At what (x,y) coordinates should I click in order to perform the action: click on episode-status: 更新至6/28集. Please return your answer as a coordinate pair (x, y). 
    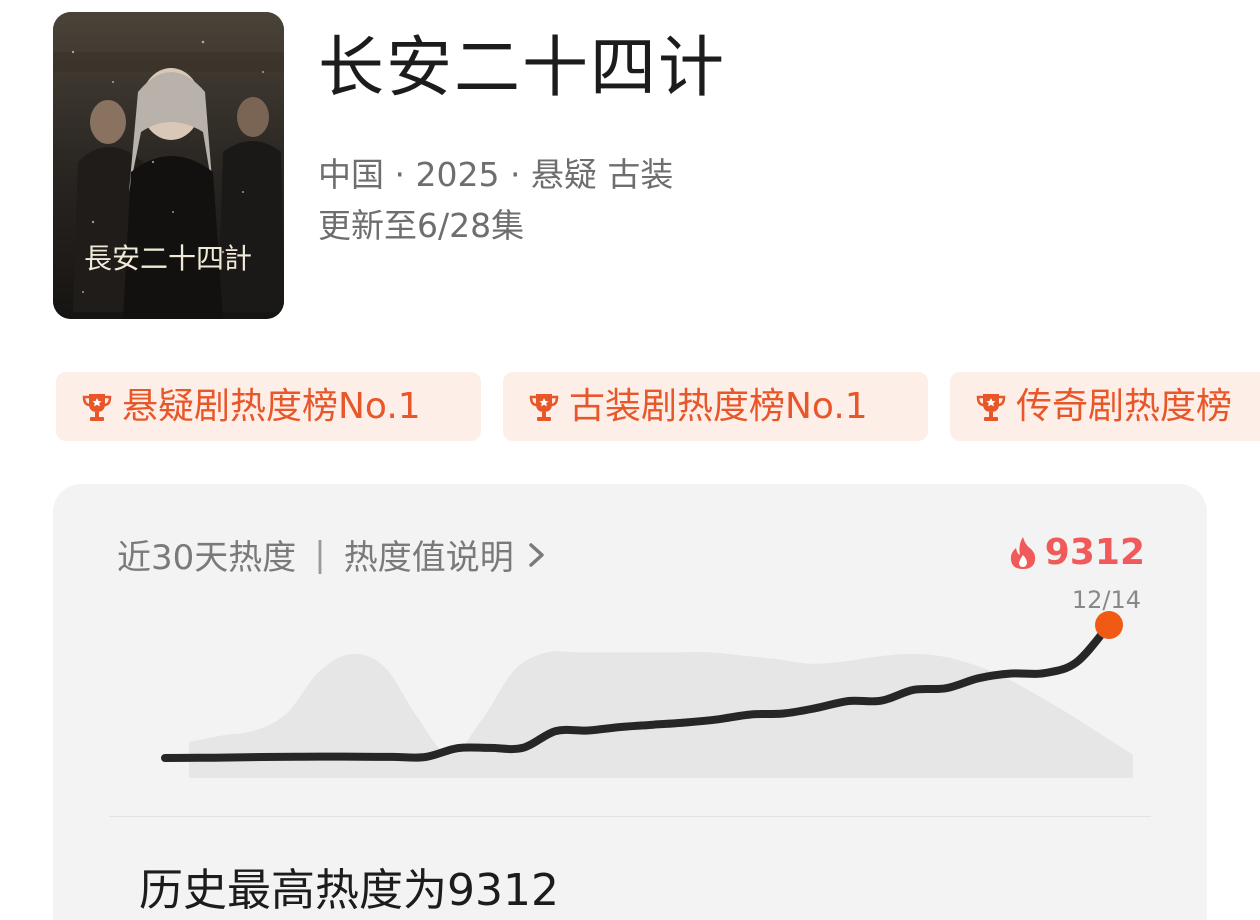
    Looking at the image, I should click on (421, 225).